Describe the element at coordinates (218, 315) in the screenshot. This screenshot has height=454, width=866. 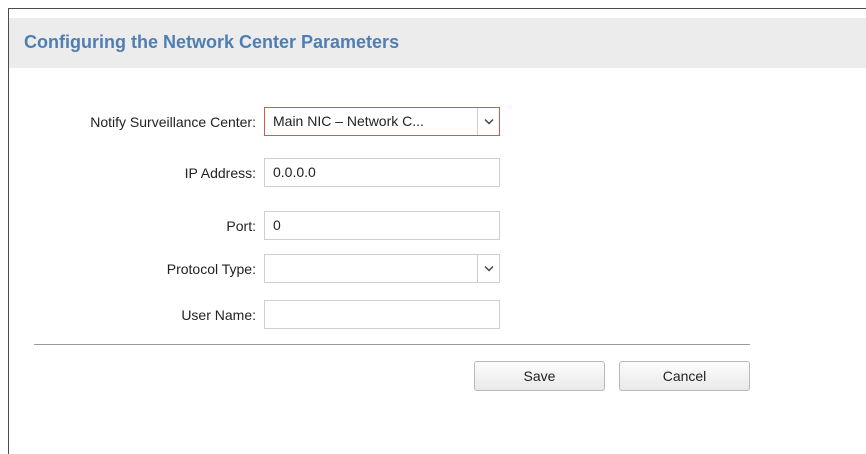
I see `user-name-label: User Name:` at that location.